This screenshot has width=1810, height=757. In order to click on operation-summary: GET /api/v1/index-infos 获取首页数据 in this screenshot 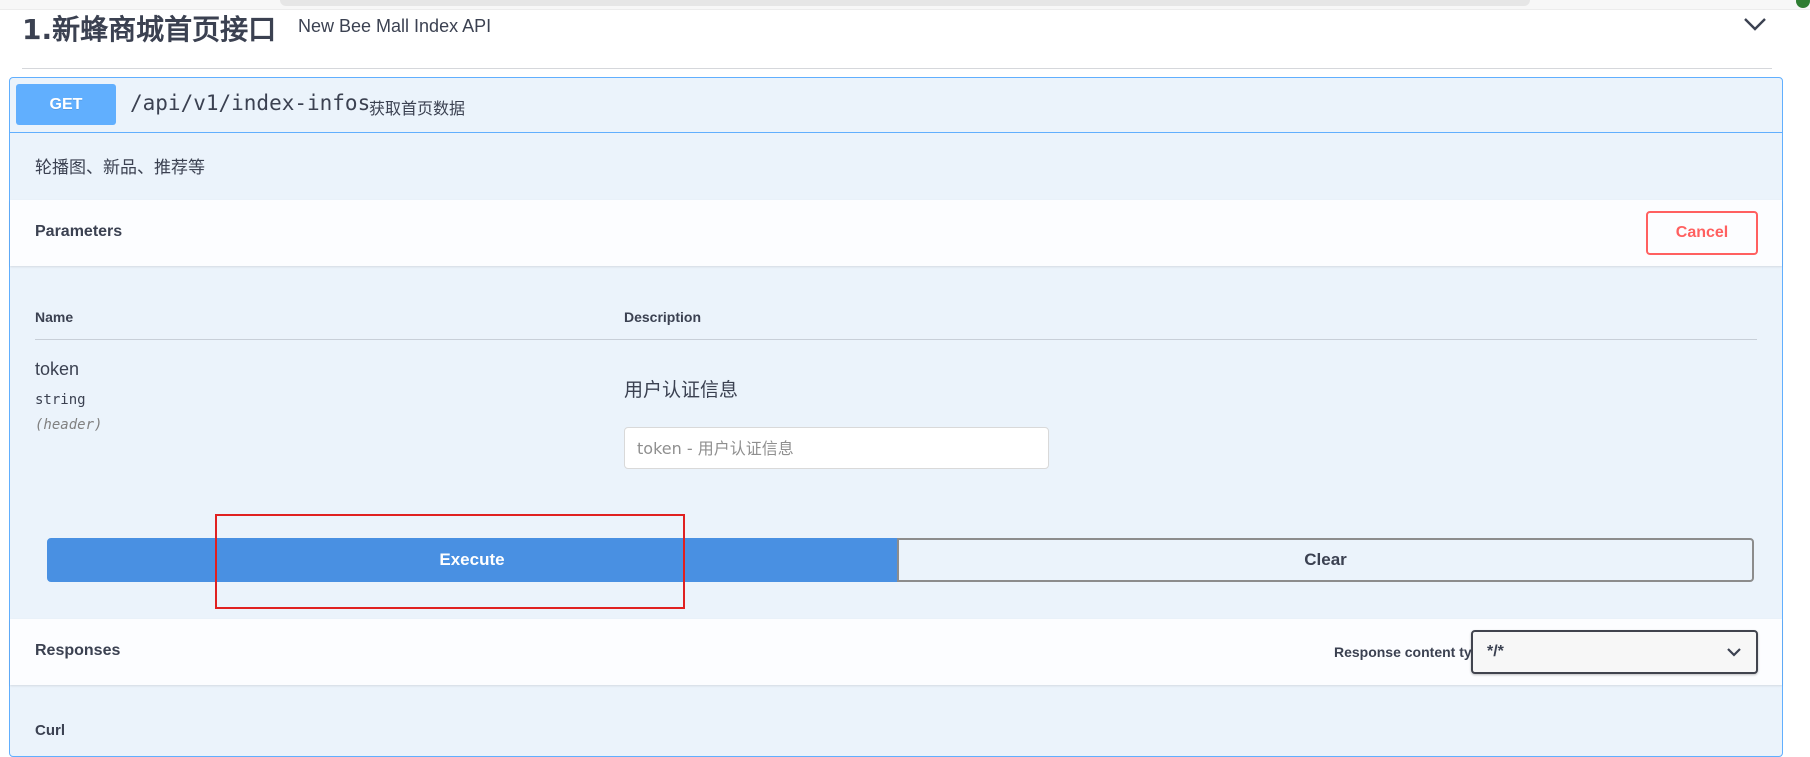, I will do `click(896, 105)`.